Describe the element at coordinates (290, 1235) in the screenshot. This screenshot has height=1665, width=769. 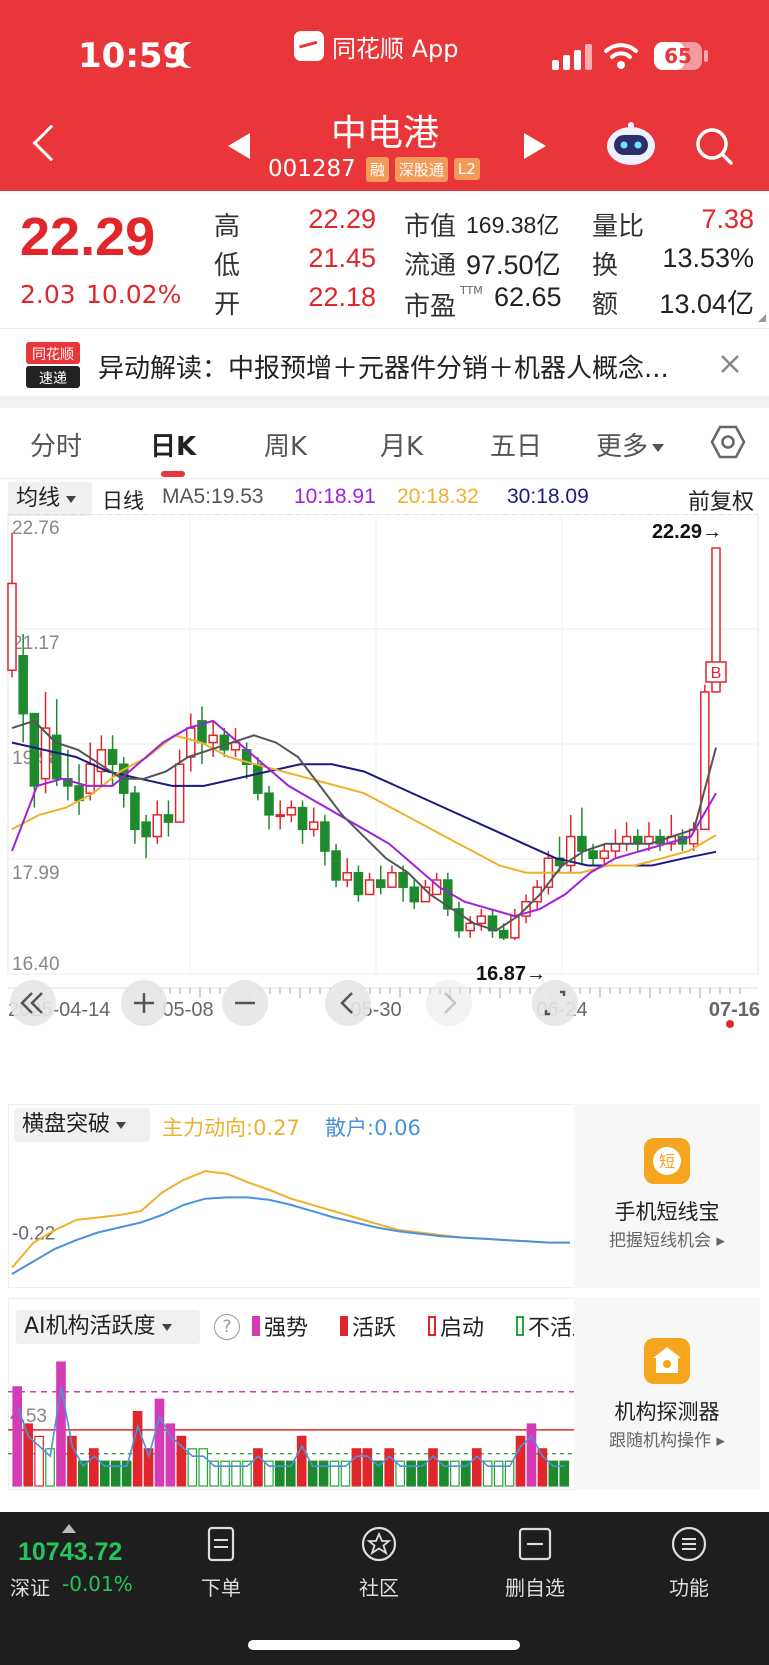
I see `retail-line` at that location.